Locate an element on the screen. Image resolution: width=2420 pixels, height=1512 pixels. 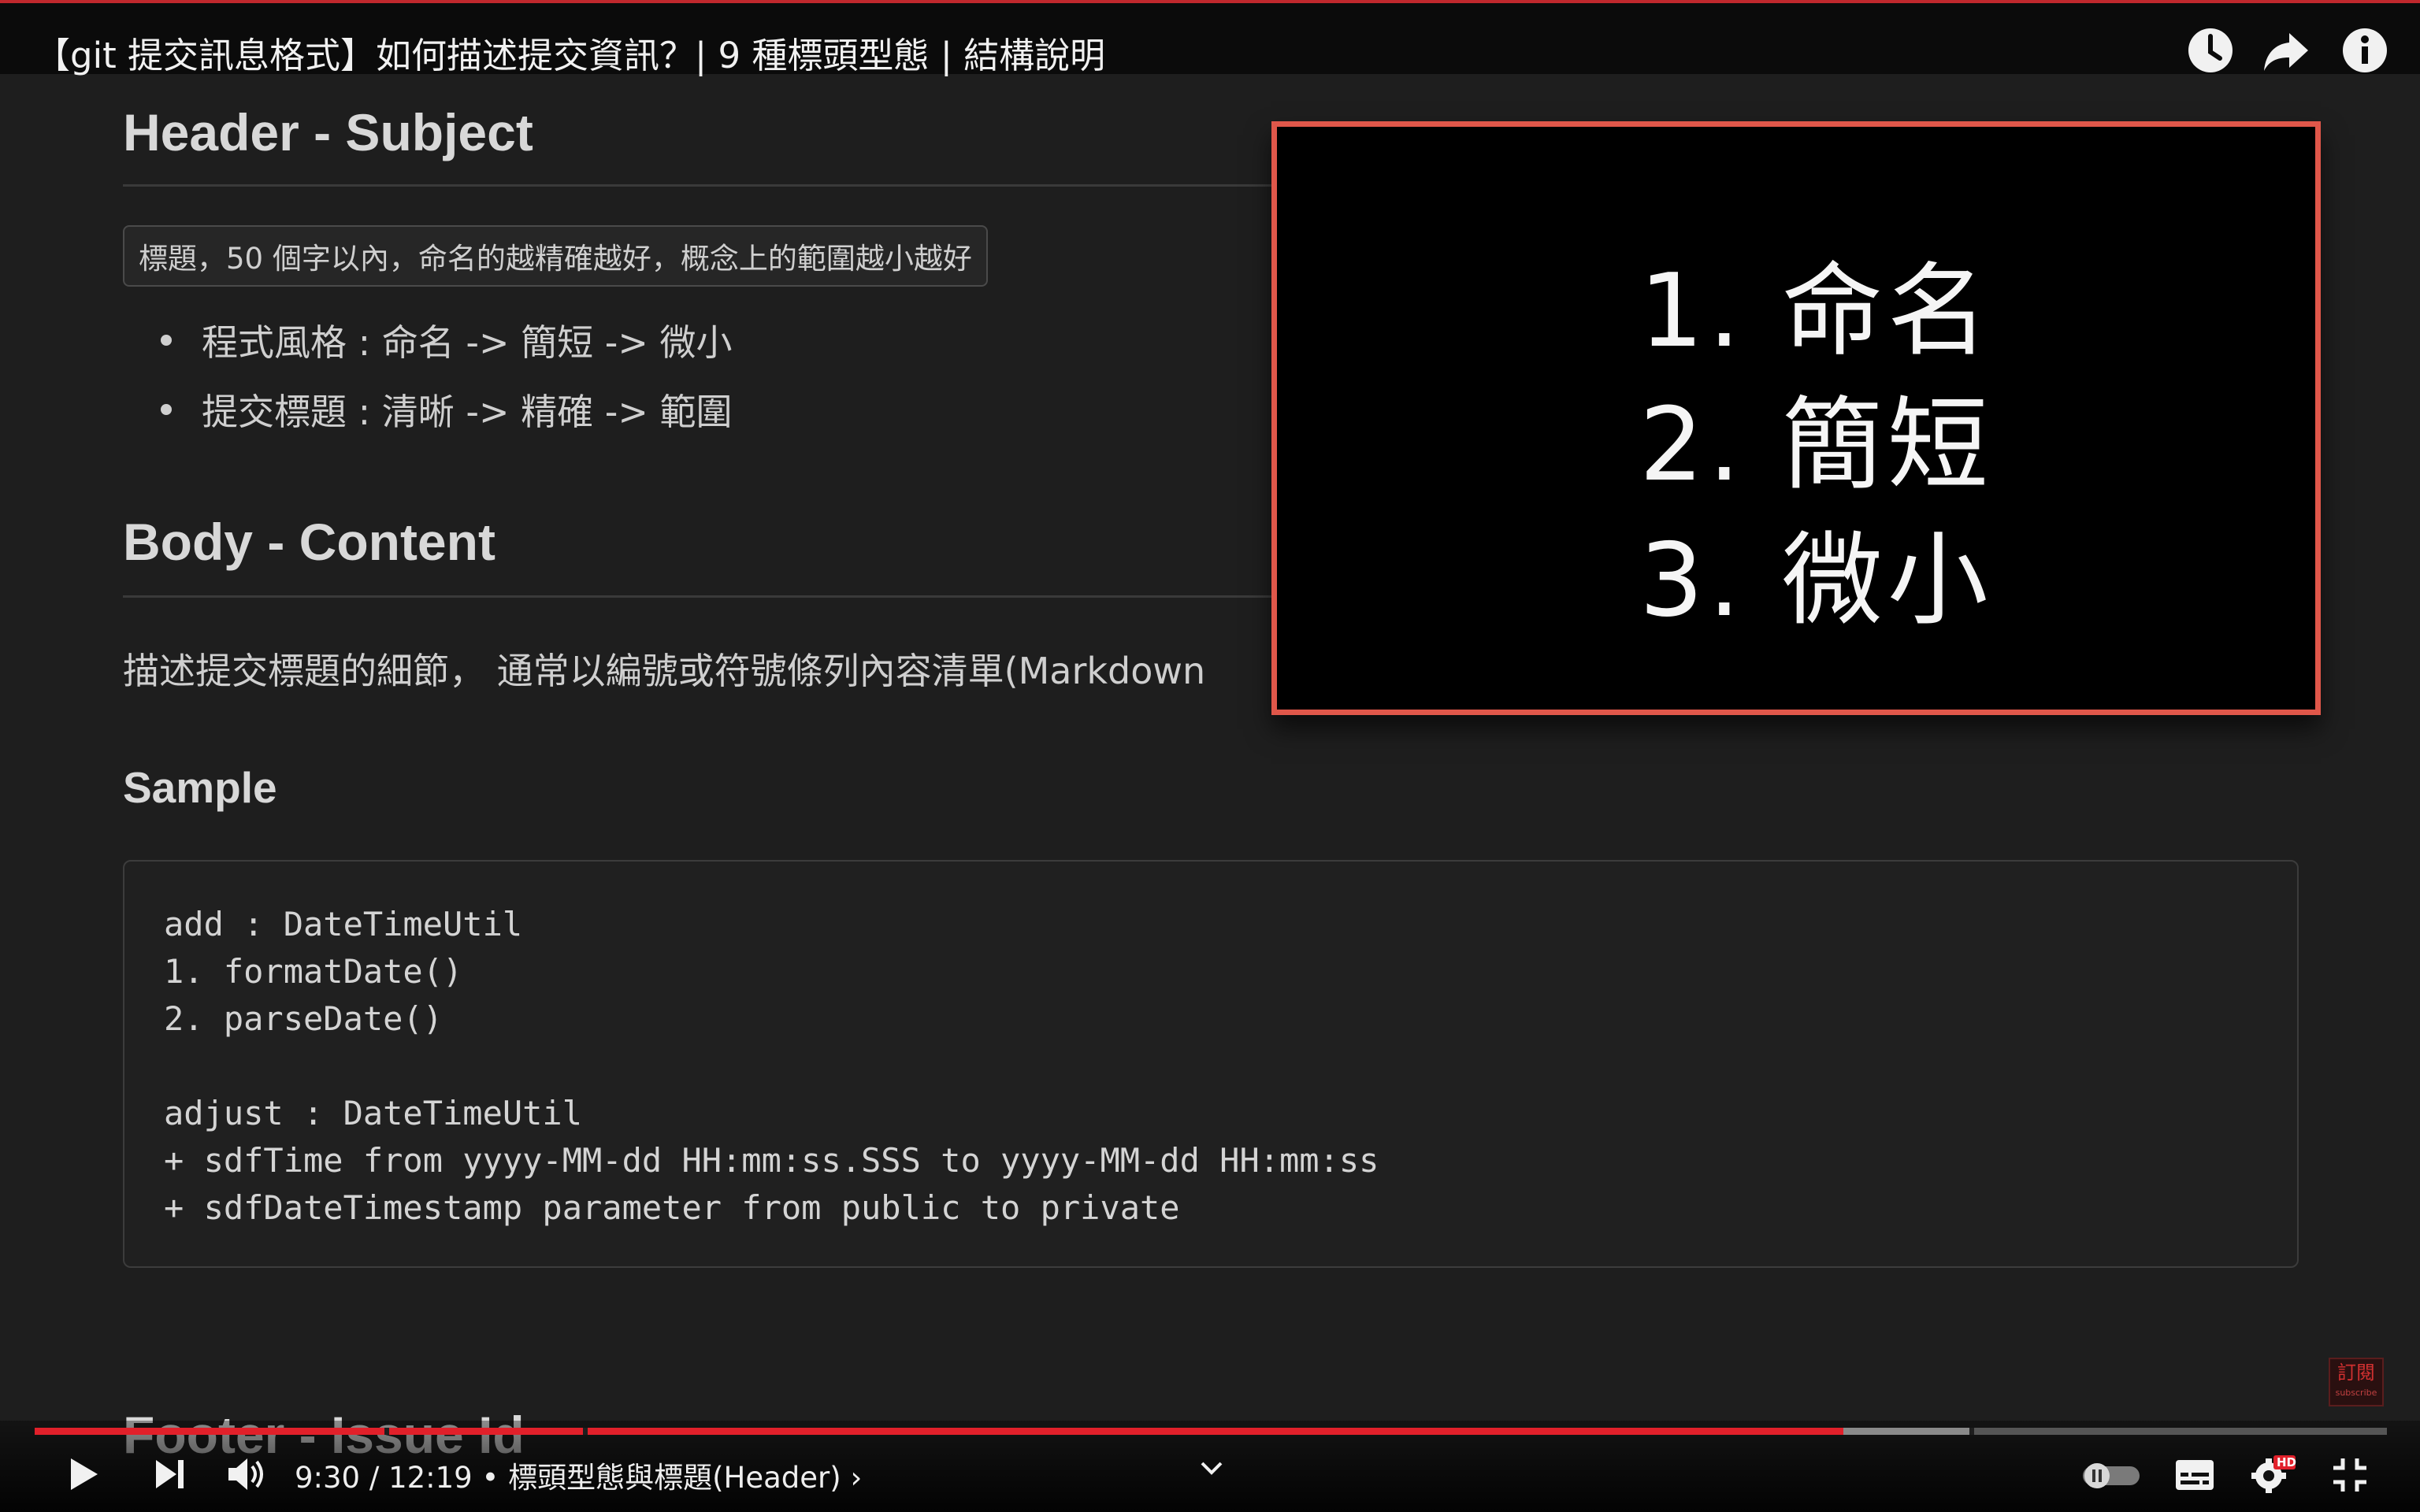
sample-heading: Sample is located at coordinates (200, 787).